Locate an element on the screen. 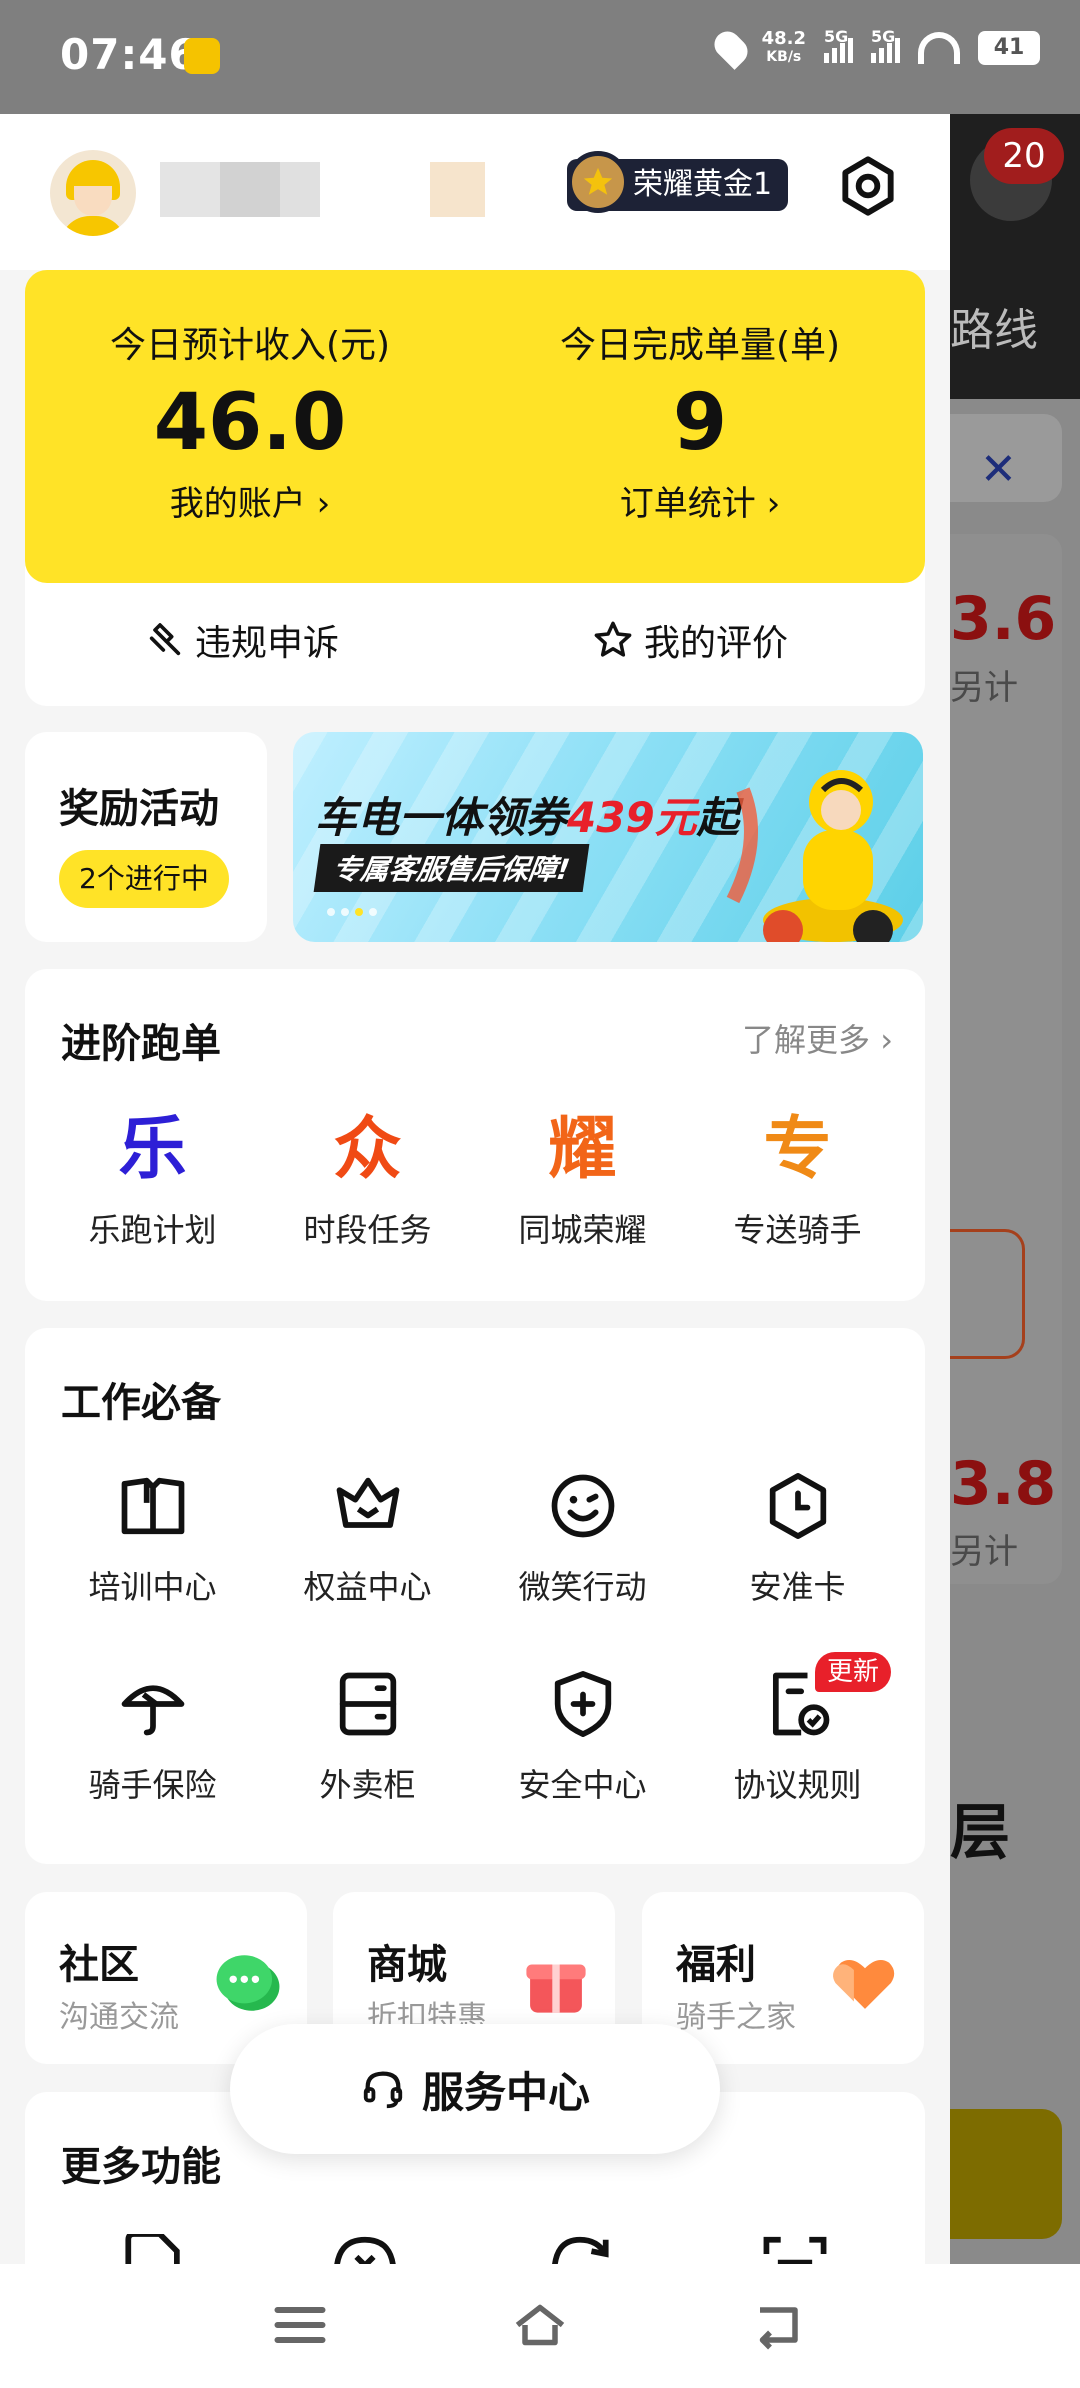 The width and height of the screenshot is (1080, 2388). carousel-dots is located at coordinates (352, 912).